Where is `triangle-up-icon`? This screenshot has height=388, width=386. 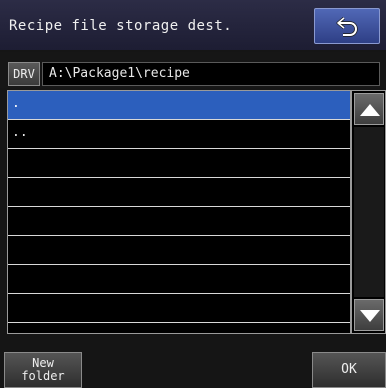 triangle-up-icon is located at coordinates (370, 110).